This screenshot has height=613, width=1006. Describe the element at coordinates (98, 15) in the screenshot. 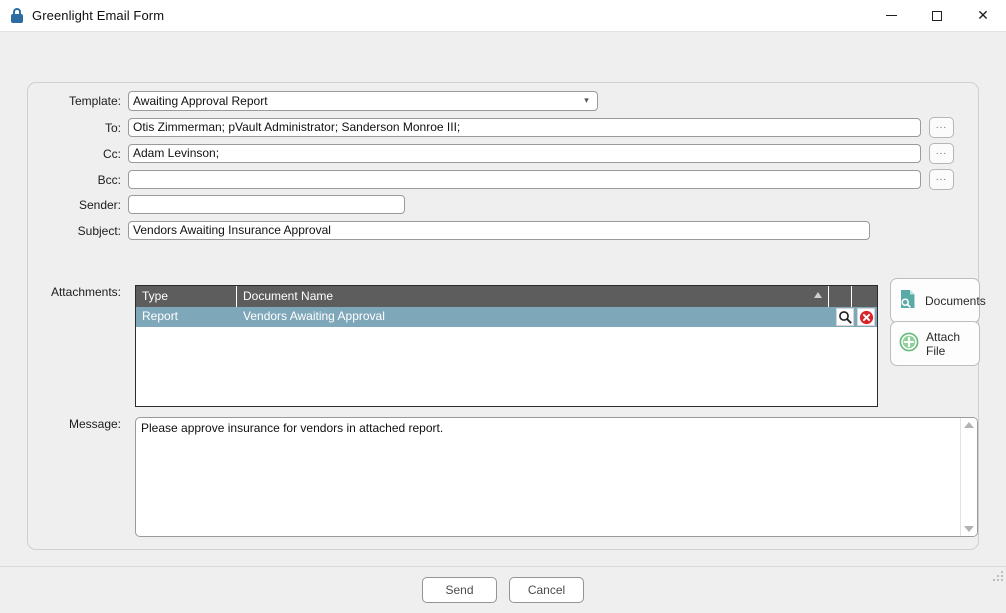

I see `window-title: Greenlight Email Form` at that location.